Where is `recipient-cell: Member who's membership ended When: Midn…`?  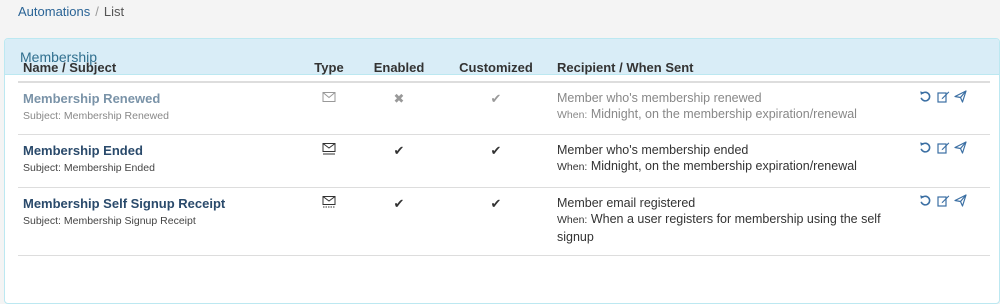 recipient-cell: Member who's membership ended When: Midn… is located at coordinates (733, 161).